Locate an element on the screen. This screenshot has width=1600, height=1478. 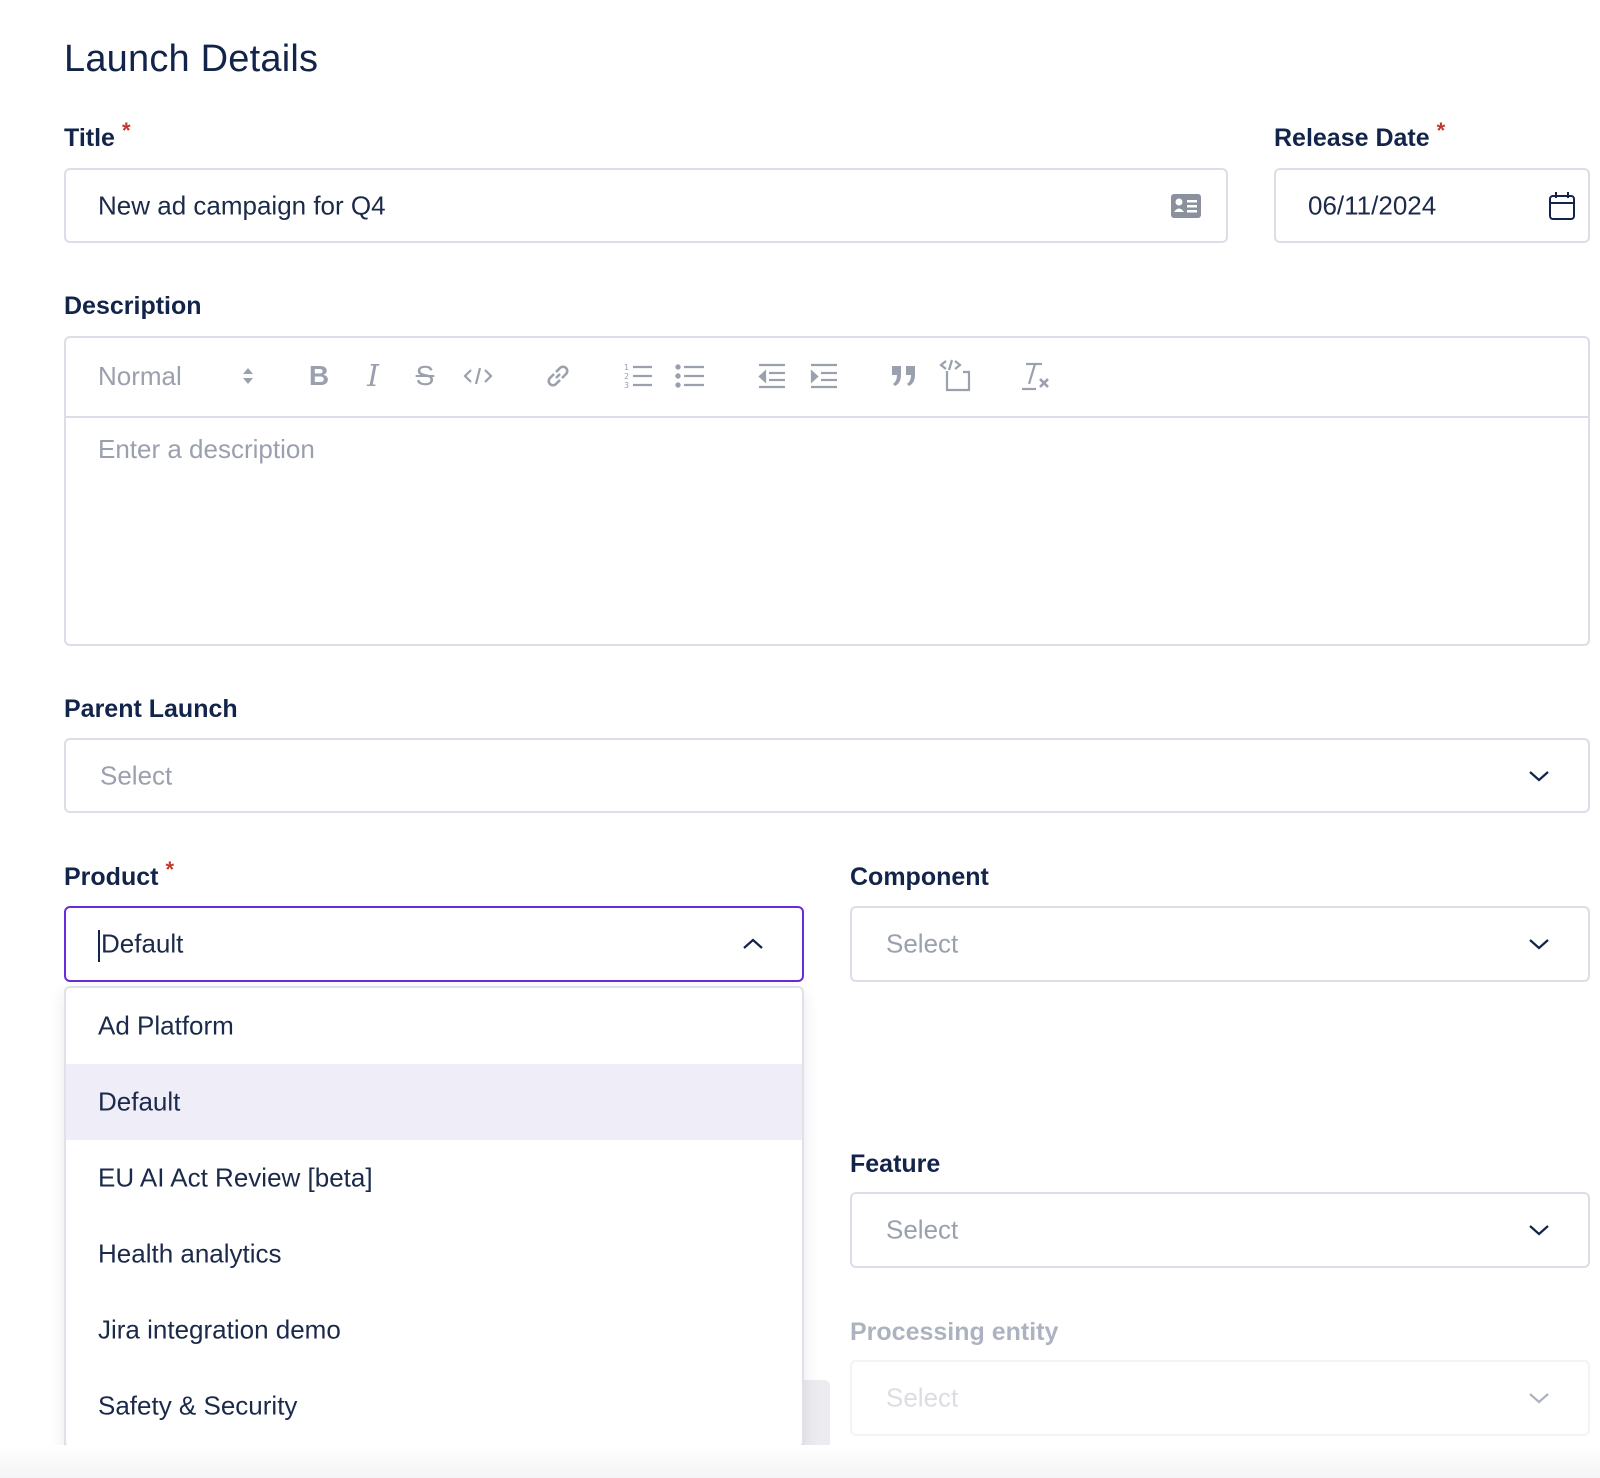
release-date-value: 06/11/2024 is located at coordinates (1372, 205).